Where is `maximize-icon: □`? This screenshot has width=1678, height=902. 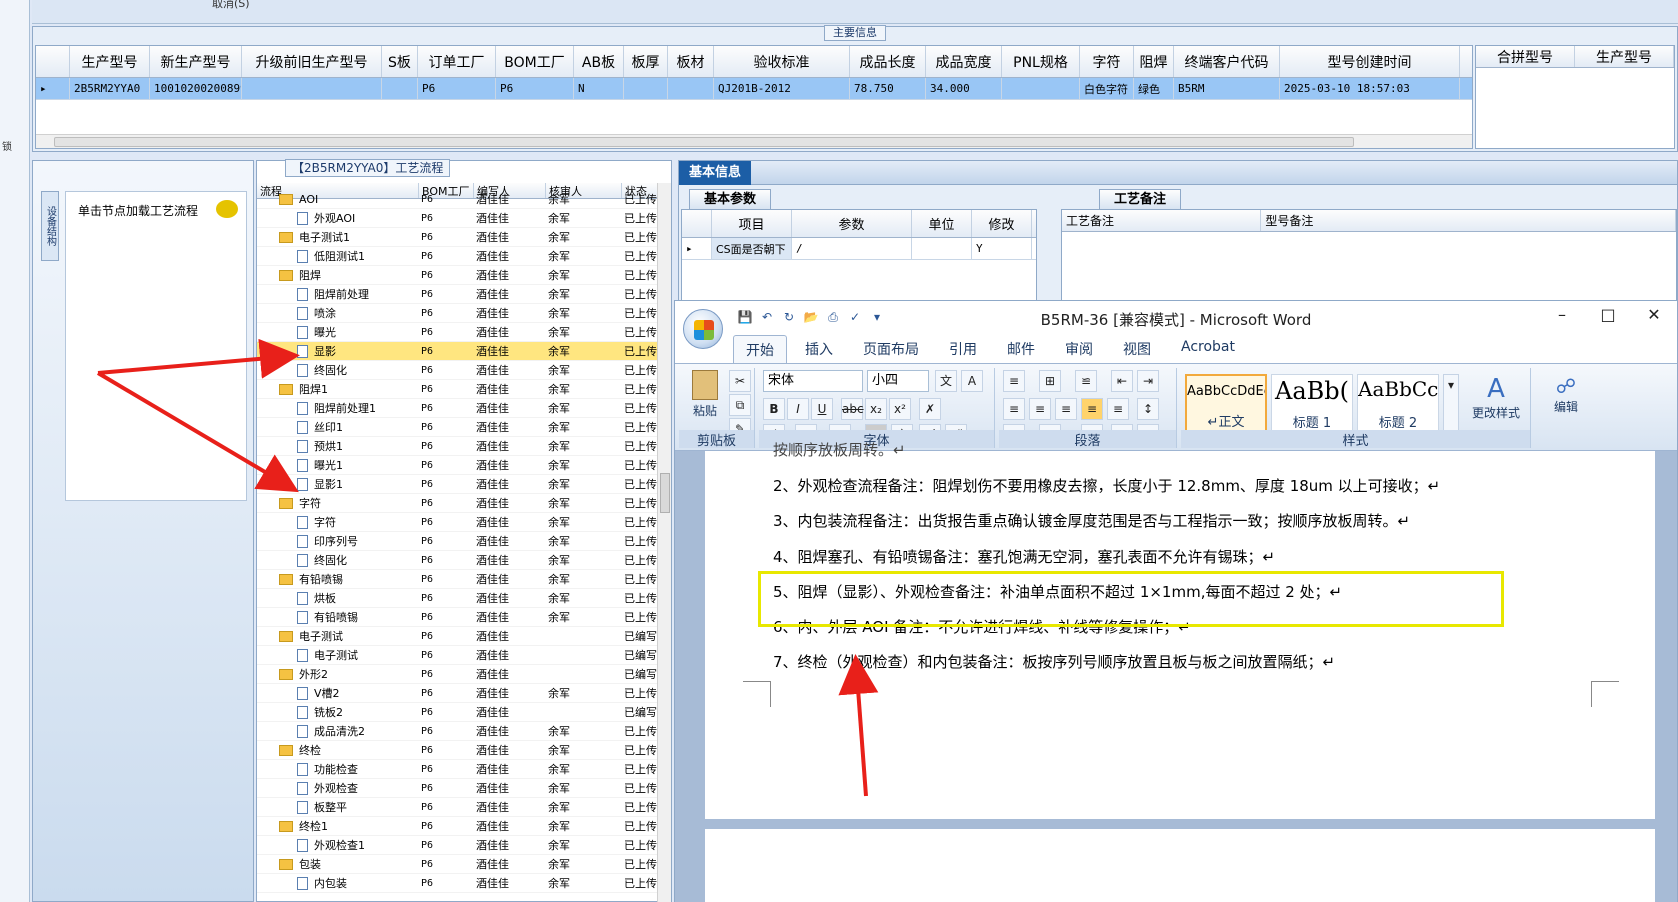
maximize-icon: □ is located at coordinates (1608, 314).